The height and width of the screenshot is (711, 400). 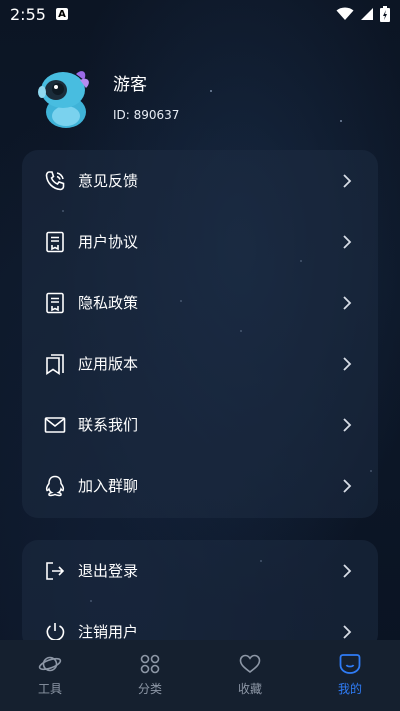 What do you see at coordinates (49, 689) in the screenshot?
I see `nav-label: 工具` at bounding box center [49, 689].